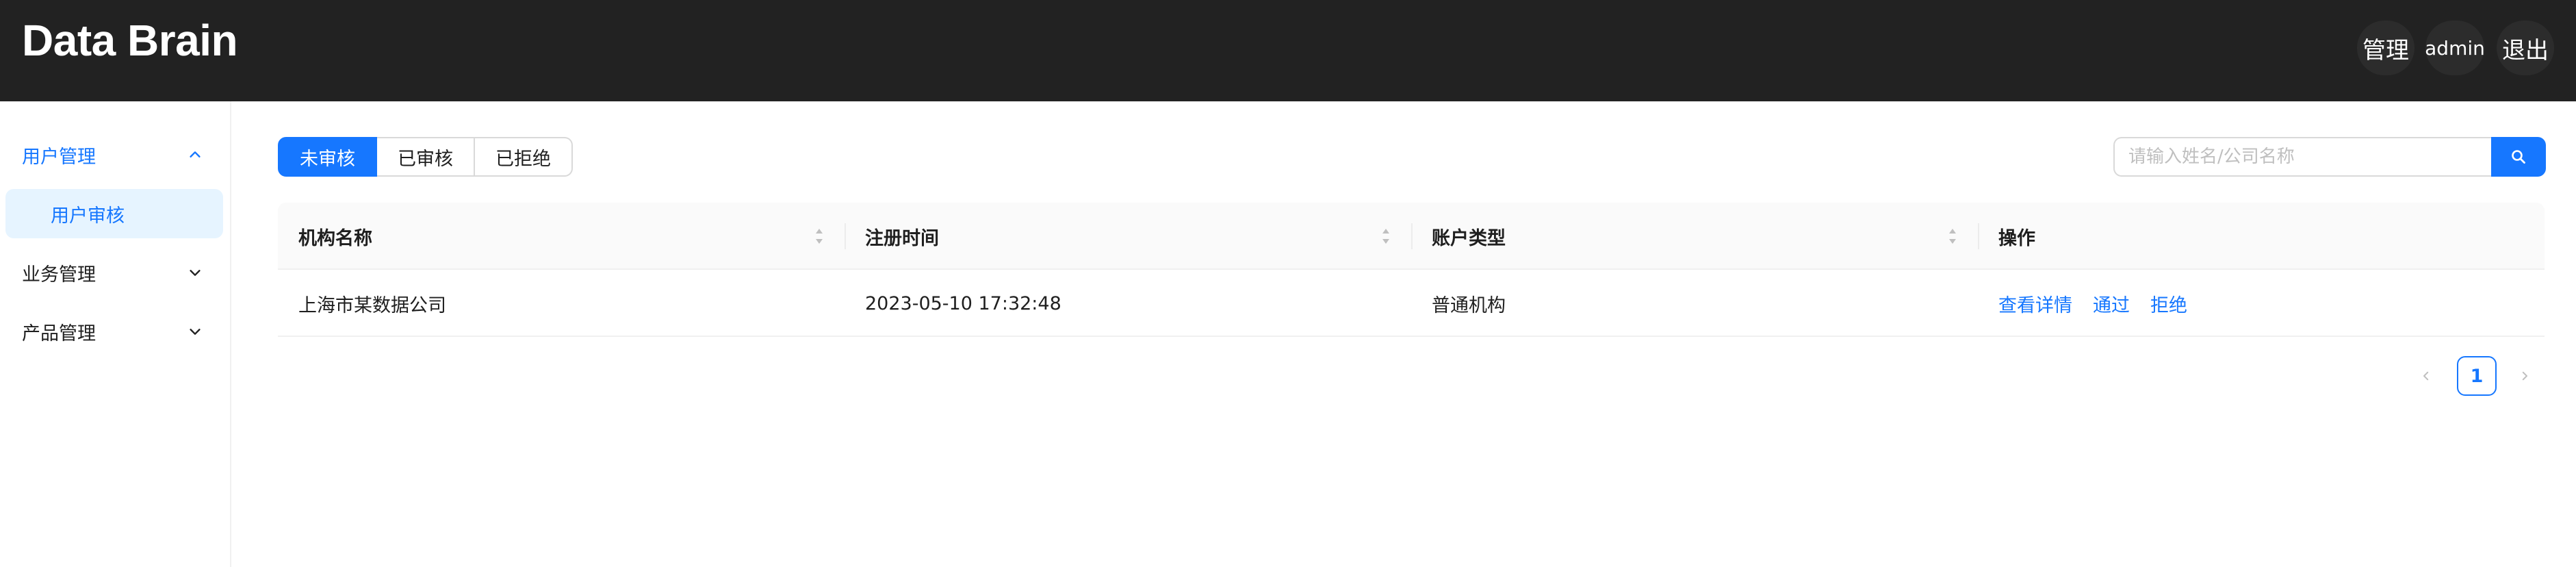  Describe the element at coordinates (114, 154) in the screenshot. I see `sidebar-item-user-management: 用户管理` at that location.